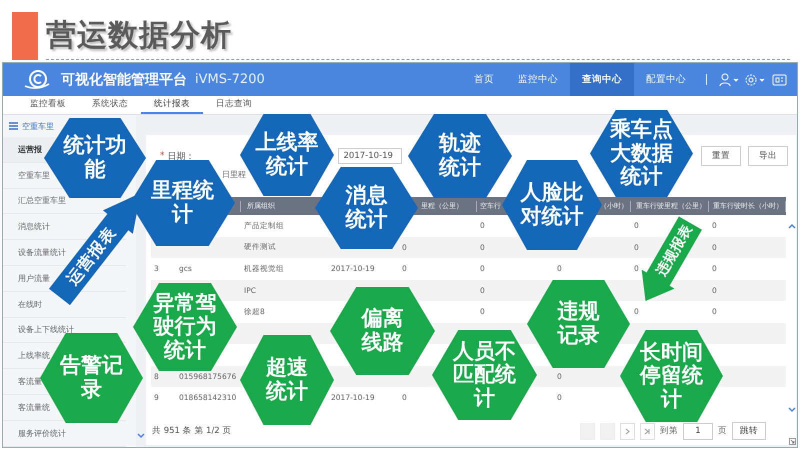 Image resolution: width=800 pixels, height=451 pixels. Describe the element at coordinates (669, 431) in the screenshot. I see `goto-label: 到第` at that location.